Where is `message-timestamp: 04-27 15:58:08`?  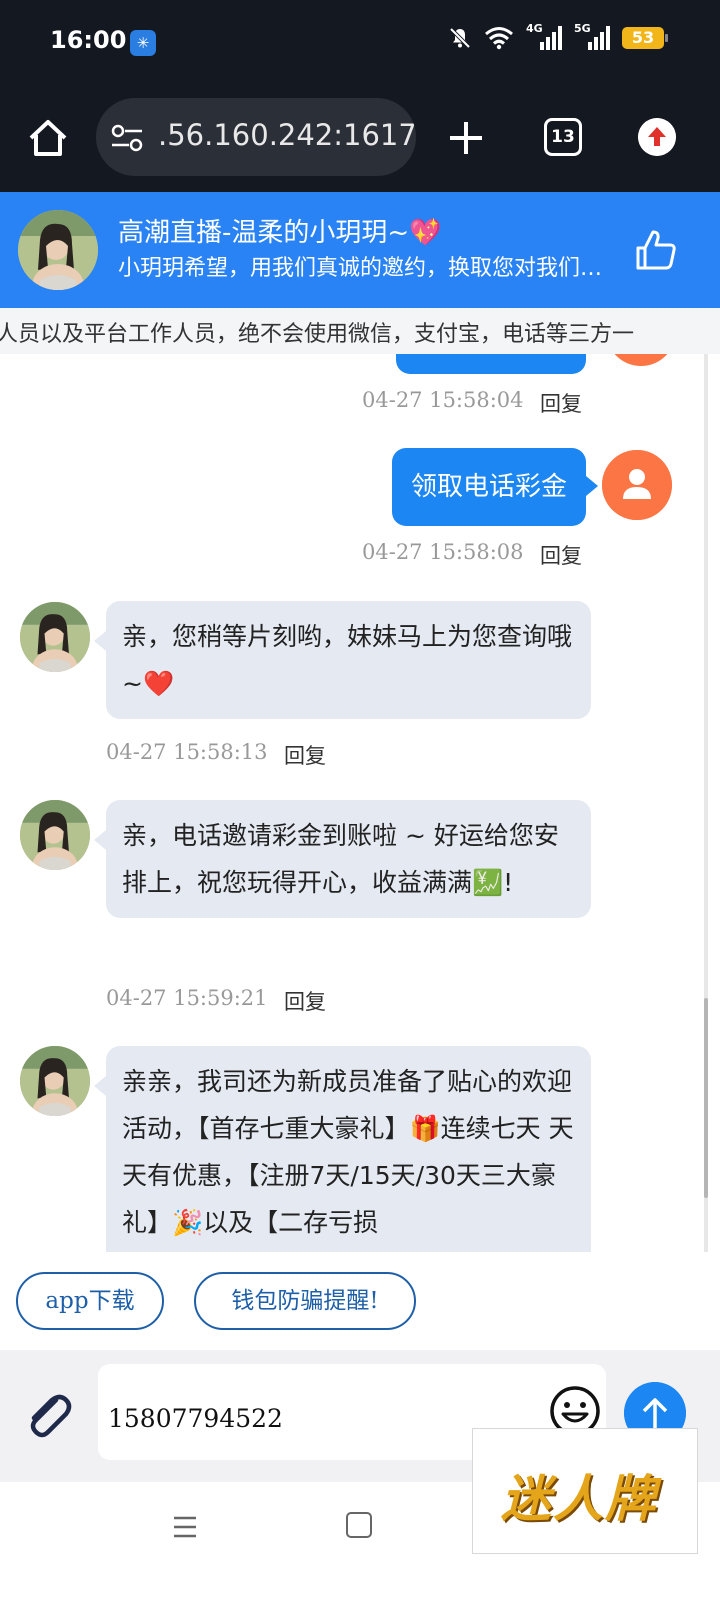
message-timestamp: 04-27 15:58:08 is located at coordinates (443, 552).